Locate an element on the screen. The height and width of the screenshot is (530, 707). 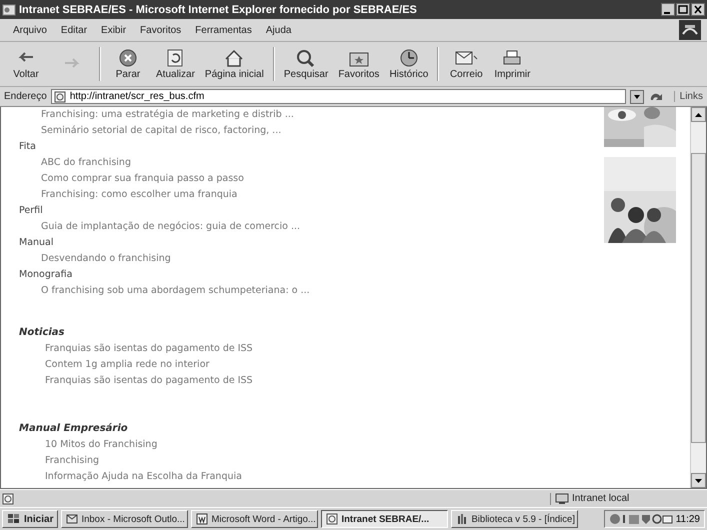
window-title: Intranet SEBRAE/ES - Microsoft Internet Explorer fornecido por SEBRAE/ES is located at coordinates (218, 10).